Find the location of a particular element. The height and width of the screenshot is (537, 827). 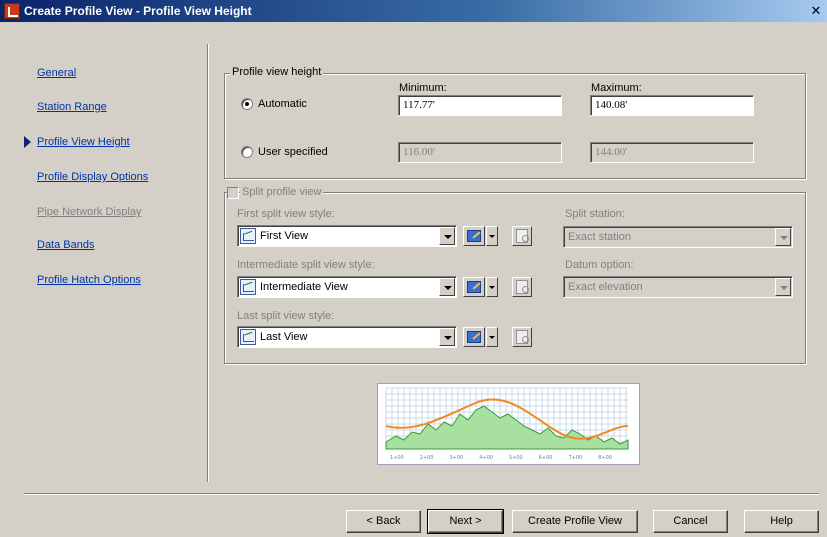

cancel-button: Cancel is located at coordinates (690, 521).